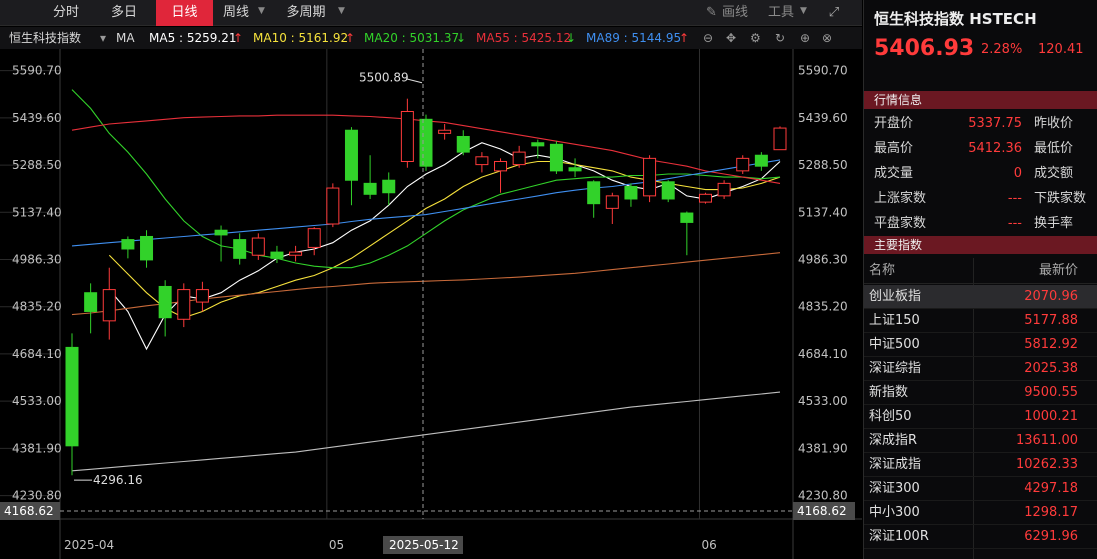 The image size is (1097, 559). Describe the element at coordinates (29, 511) in the screenshot. I see `crosshair-value-left: 4168.62` at that location.